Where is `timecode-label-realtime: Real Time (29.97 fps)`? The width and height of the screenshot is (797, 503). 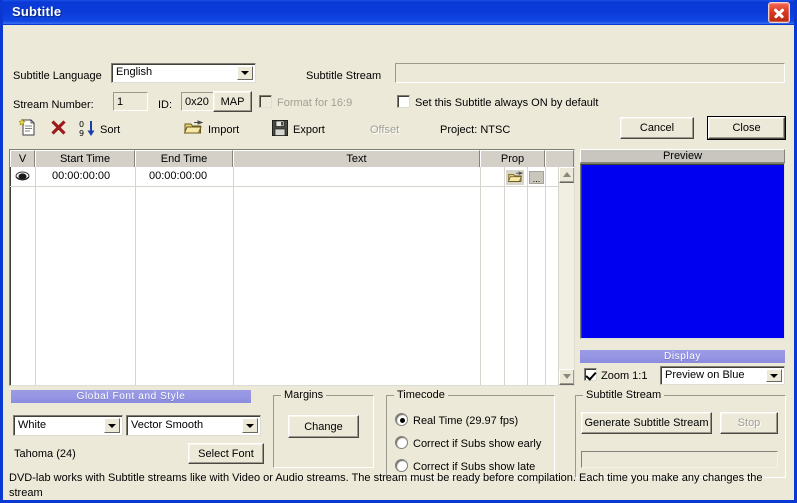
timecode-label-realtime: Real Time (29.97 fps) is located at coordinates (466, 421).